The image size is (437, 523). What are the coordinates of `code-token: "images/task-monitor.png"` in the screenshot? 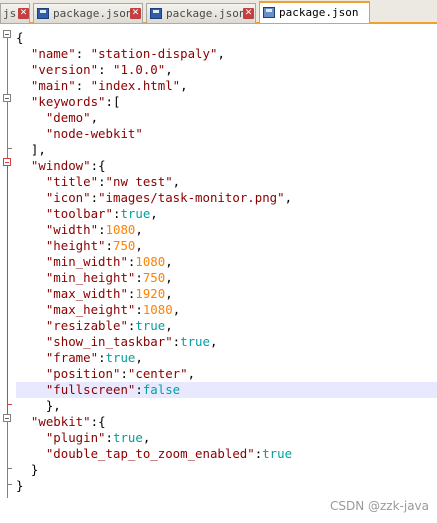 It's located at (191, 197).